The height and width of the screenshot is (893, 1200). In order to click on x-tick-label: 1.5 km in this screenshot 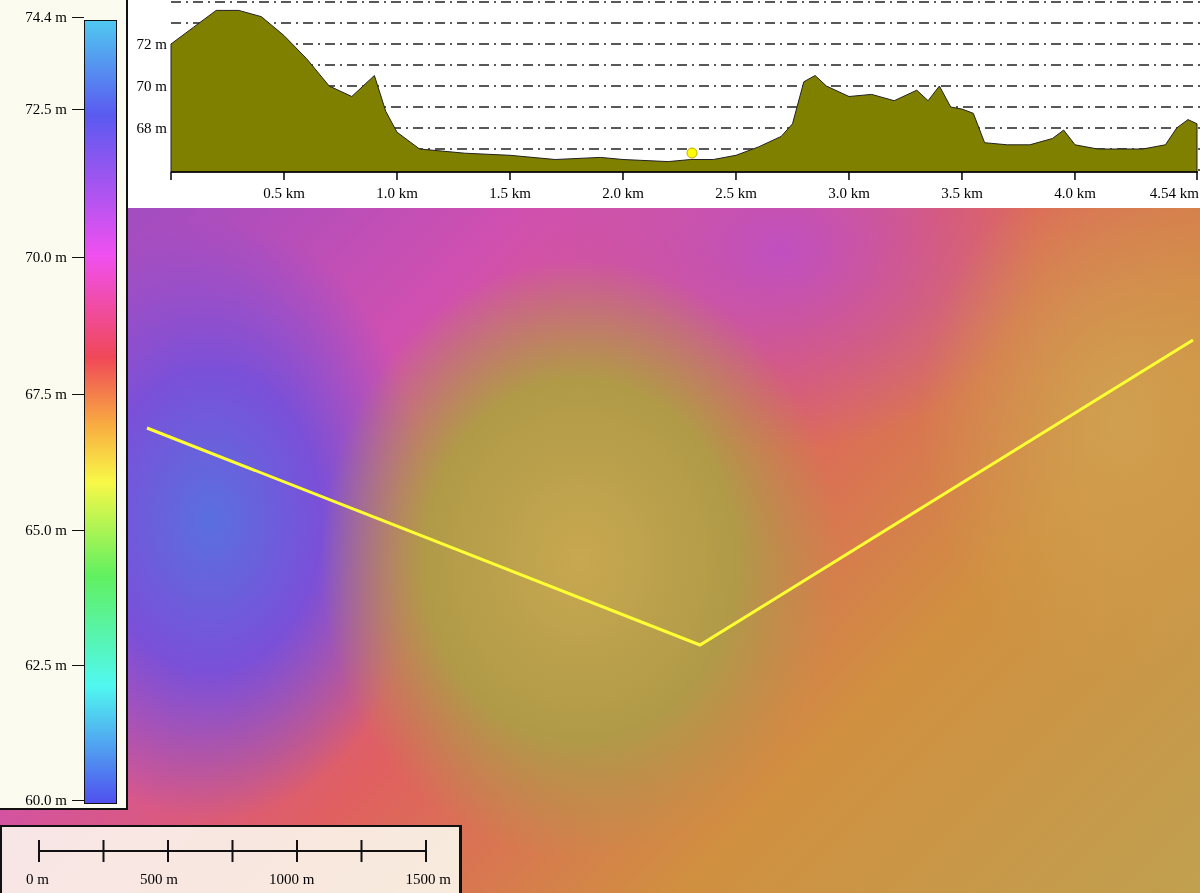, I will do `click(510, 193)`.